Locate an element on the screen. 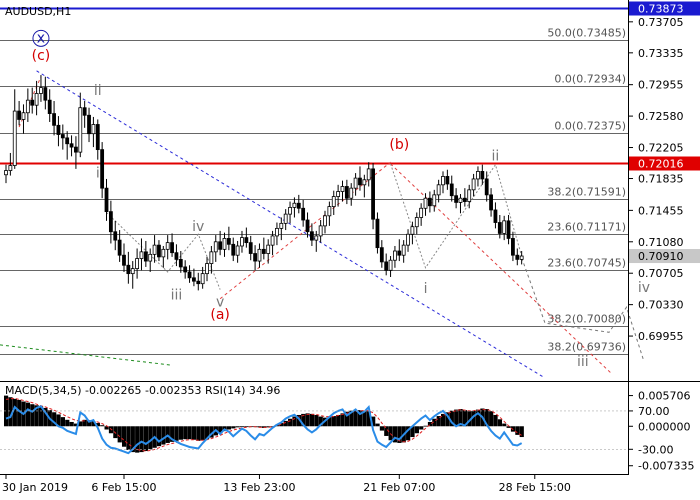 Image resolution: width=700 pixels, height=500 pixels. price-tick-label: 0.69955 is located at coordinates (661, 336).